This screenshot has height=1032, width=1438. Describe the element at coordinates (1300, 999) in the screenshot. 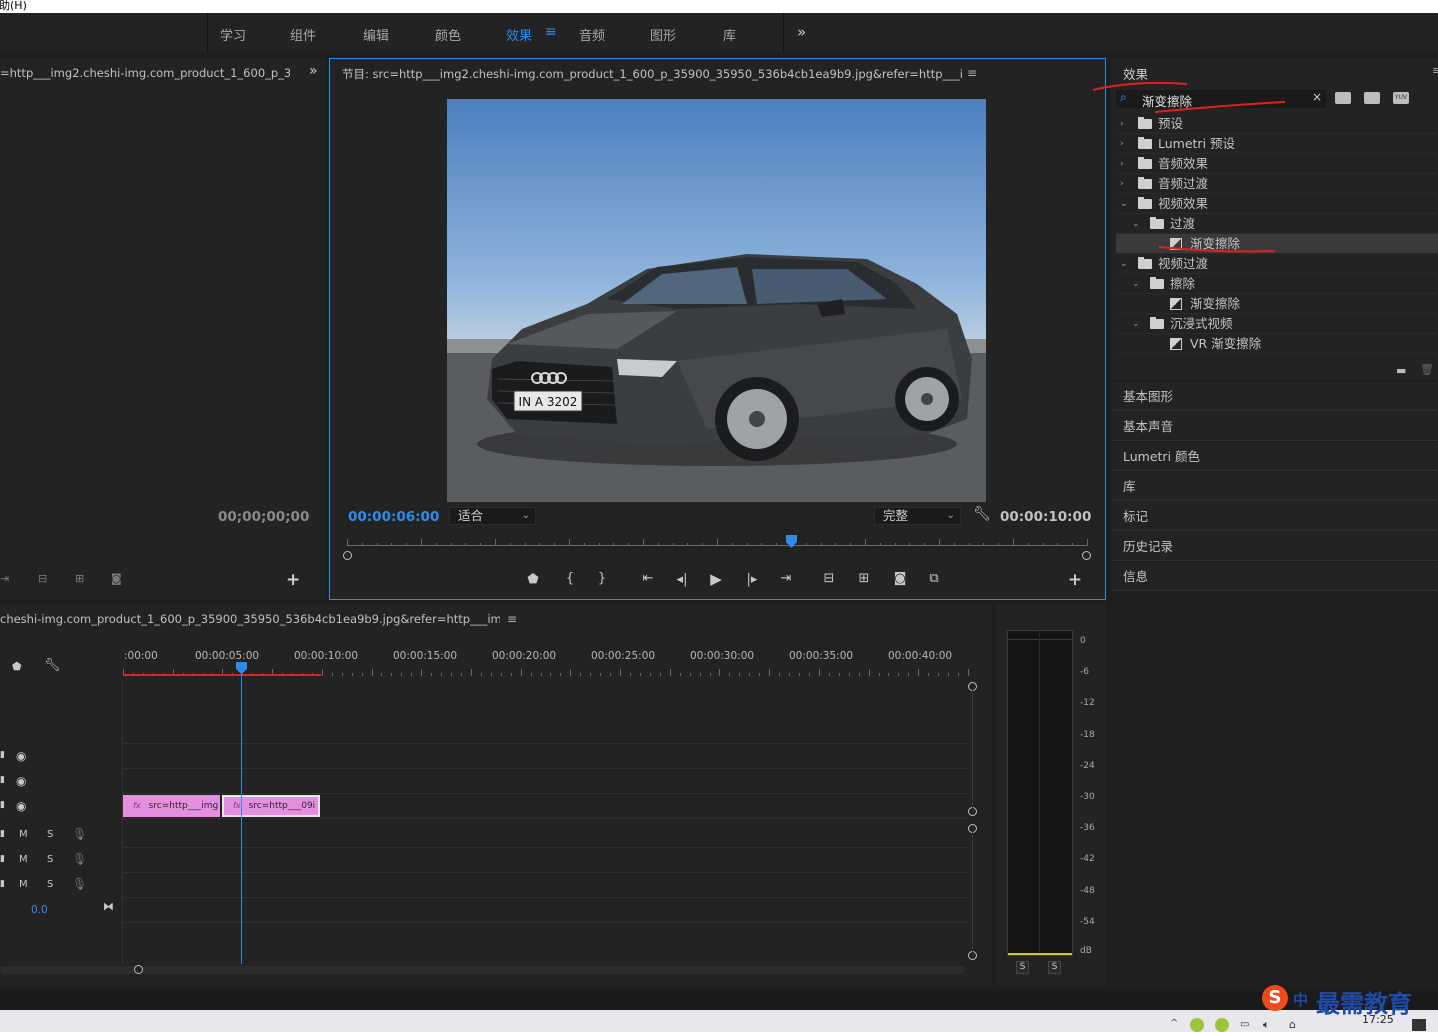

I see `ime-mode-indicator: 中` at that location.